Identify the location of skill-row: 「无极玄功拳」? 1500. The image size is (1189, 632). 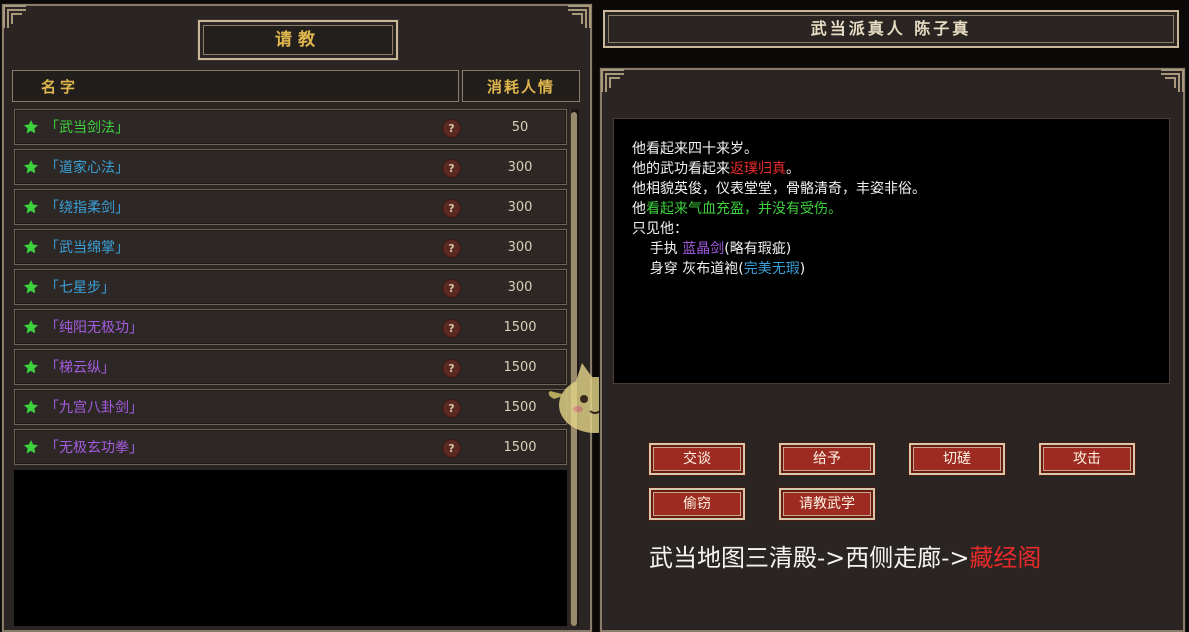
(290, 447).